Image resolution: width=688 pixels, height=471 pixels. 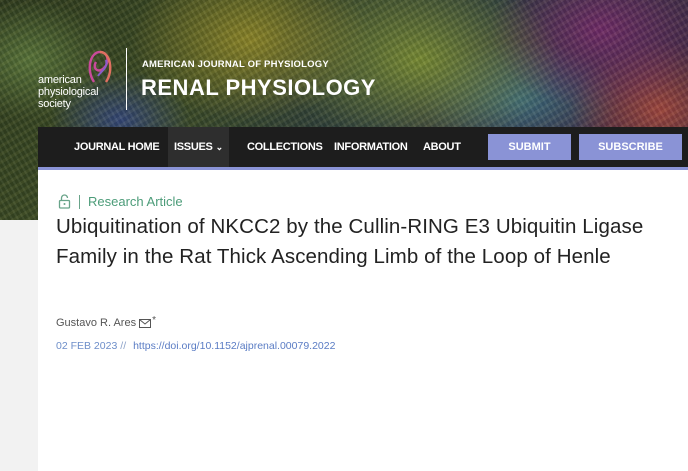 What do you see at coordinates (219, 147) in the screenshot?
I see `chevron-down-icon: ⌄` at bounding box center [219, 147].